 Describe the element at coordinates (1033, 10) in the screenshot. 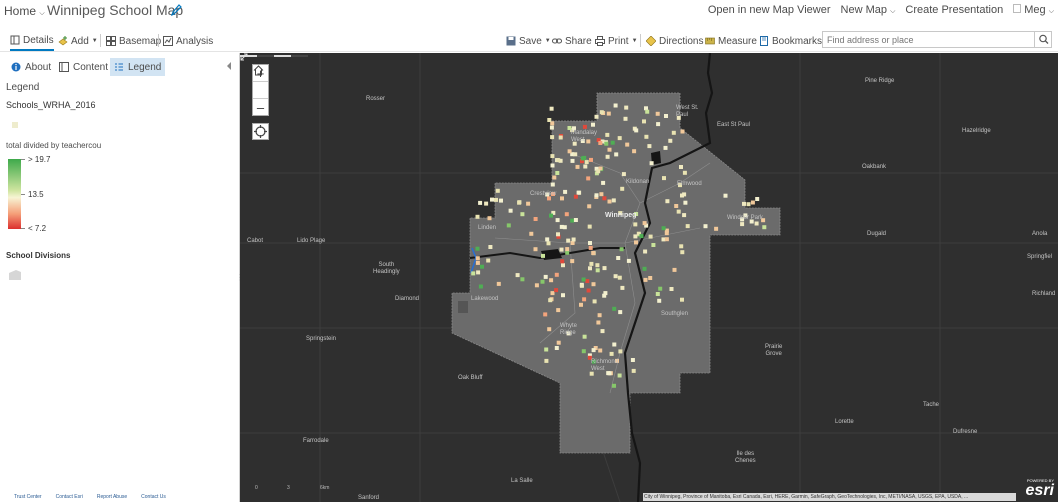

I see `user-menu: Meg ⌵` at that location.